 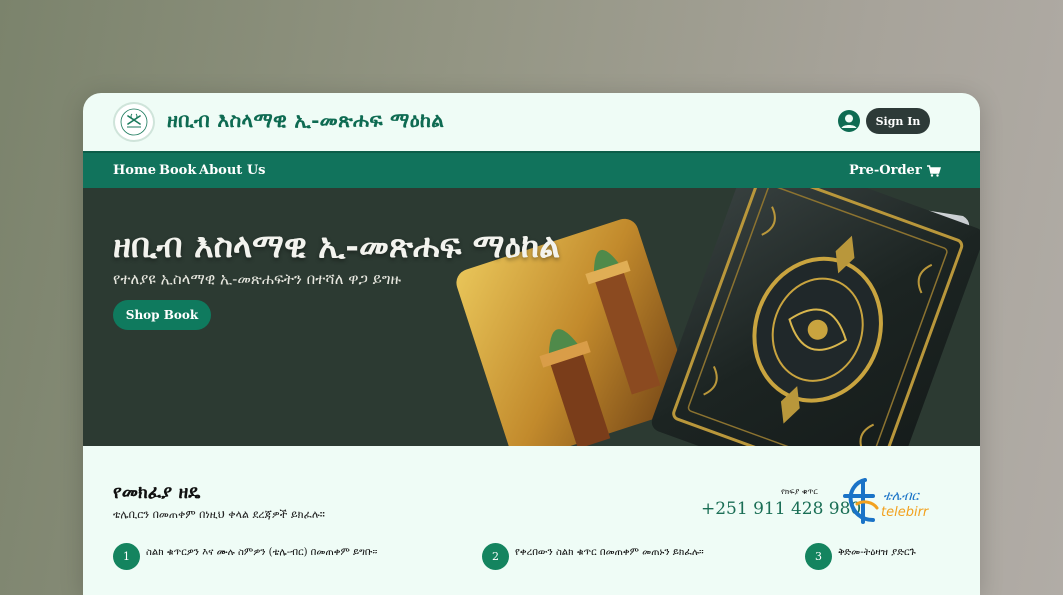 What do you see at coordinates (219, 514) in the screenshot?
I see `payment-description: ቴሌቢርን በመጠቀም በነዚህ ቀላል ደረጃዎች ይክፈሉ።` at bounding box center [219, 514].